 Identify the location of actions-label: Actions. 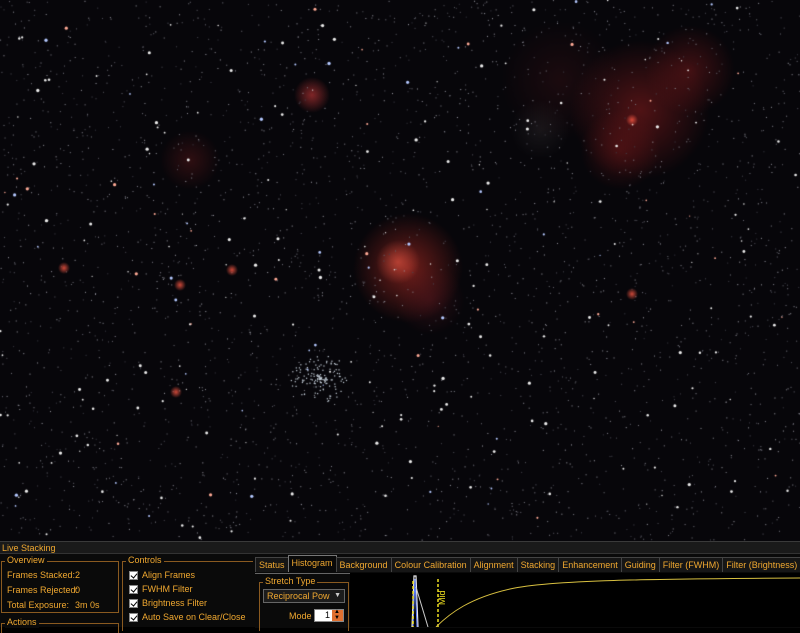
(22, 622).